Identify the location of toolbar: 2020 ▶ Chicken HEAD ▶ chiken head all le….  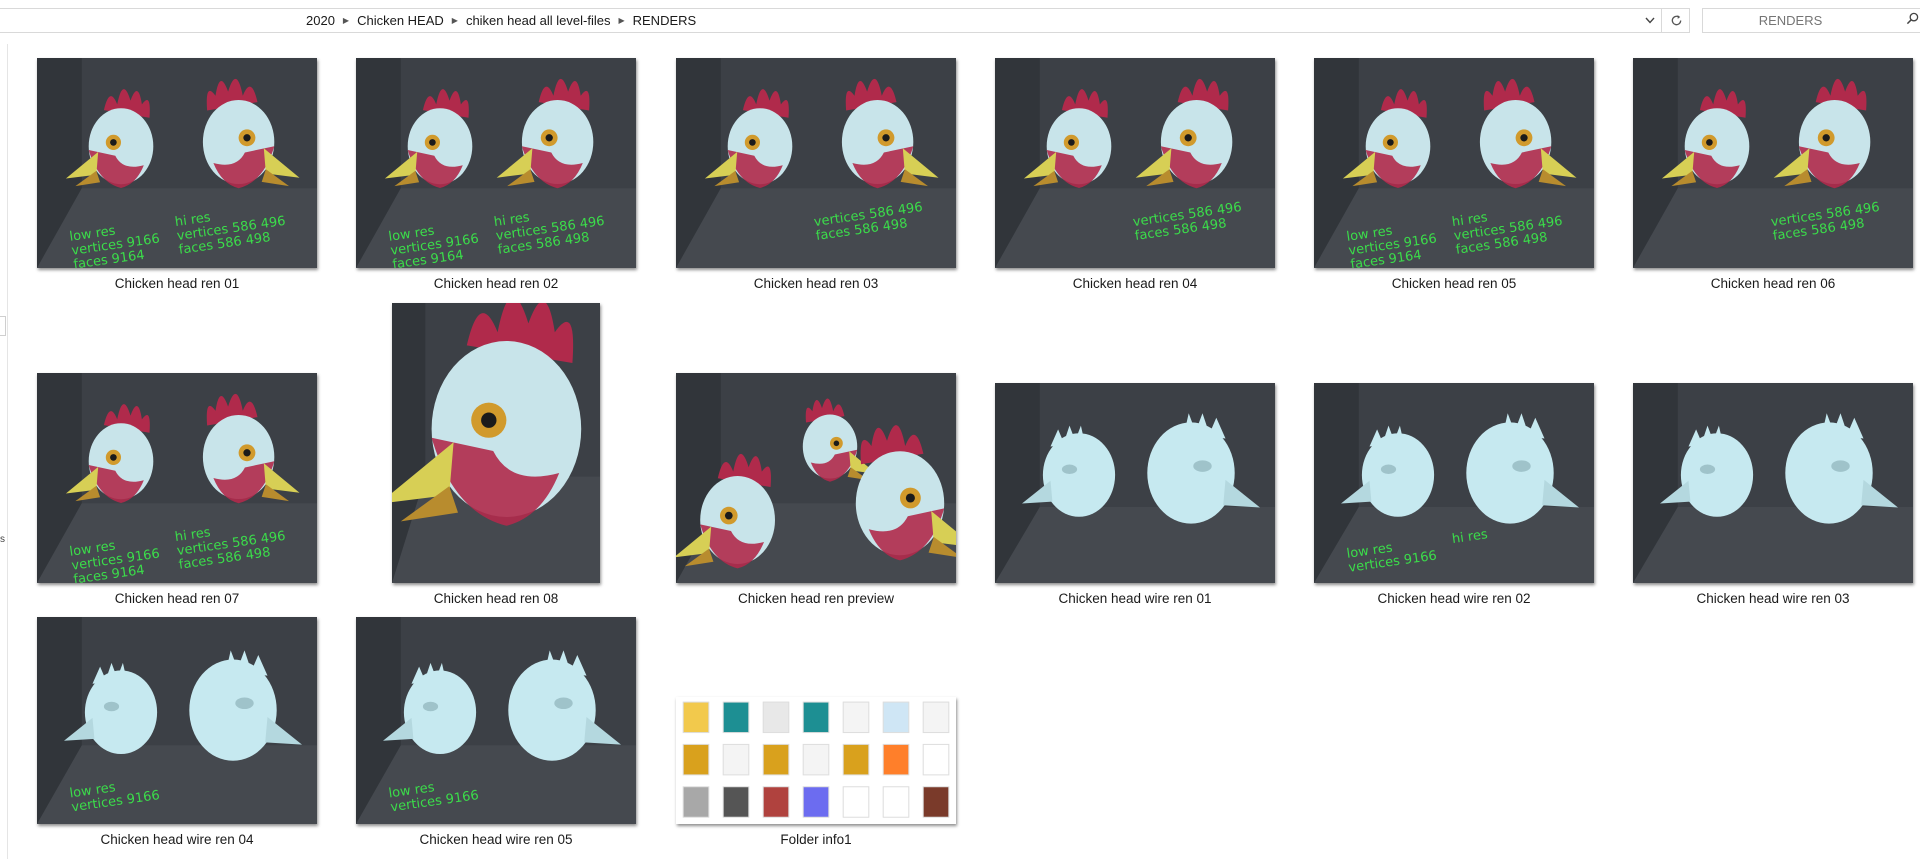
(960, 20).